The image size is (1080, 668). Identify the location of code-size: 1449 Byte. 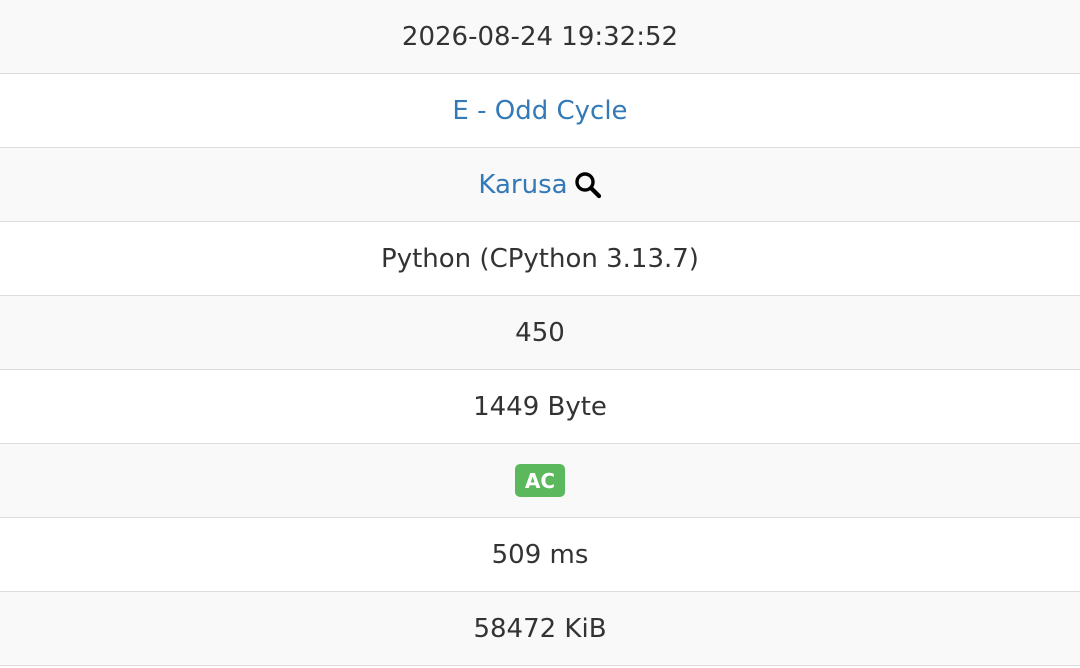
(540, 406).